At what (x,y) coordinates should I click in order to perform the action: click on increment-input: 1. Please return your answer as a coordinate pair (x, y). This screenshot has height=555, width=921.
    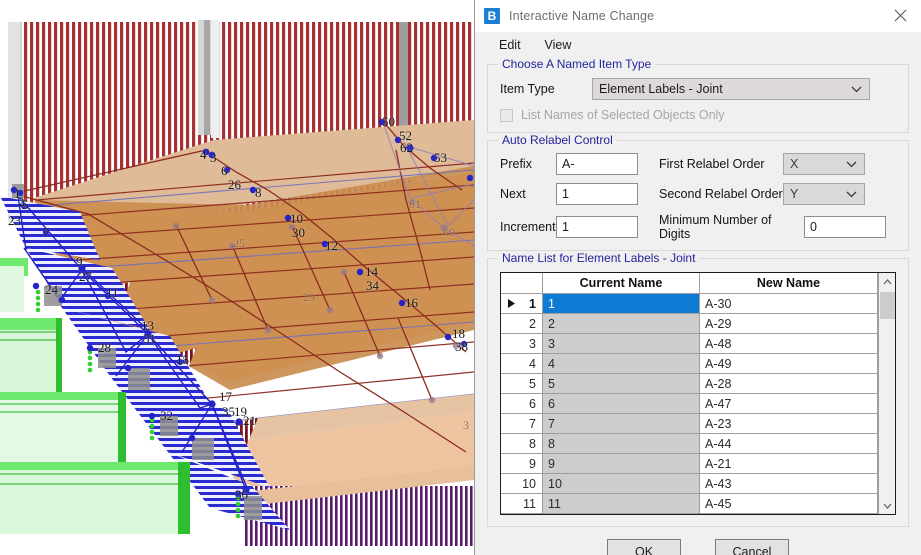
    Looking at the image, I should click on (597, 227).